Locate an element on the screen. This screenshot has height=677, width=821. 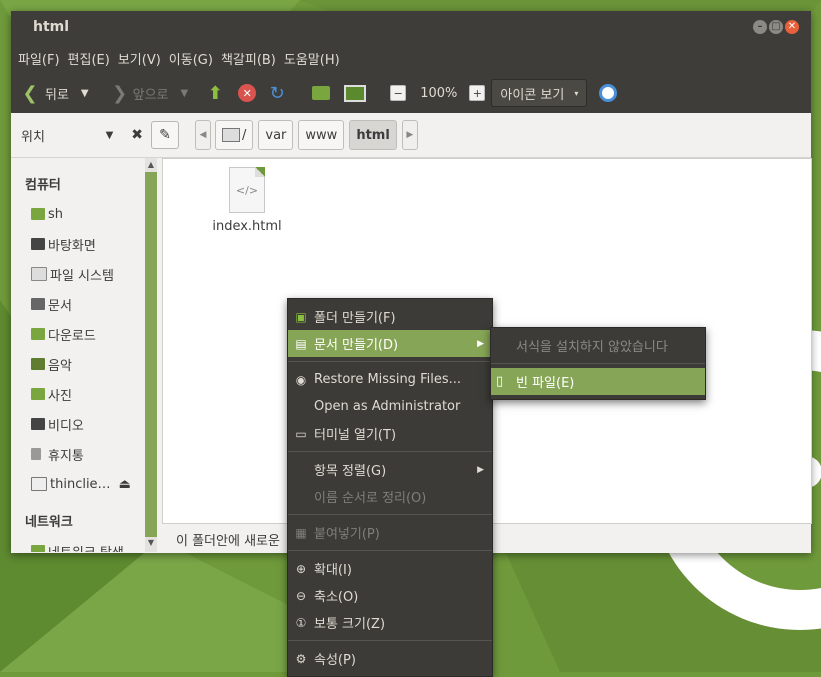
view-mode-select: 아이콘 보기 ▾ is located at coordinates (539, 93).